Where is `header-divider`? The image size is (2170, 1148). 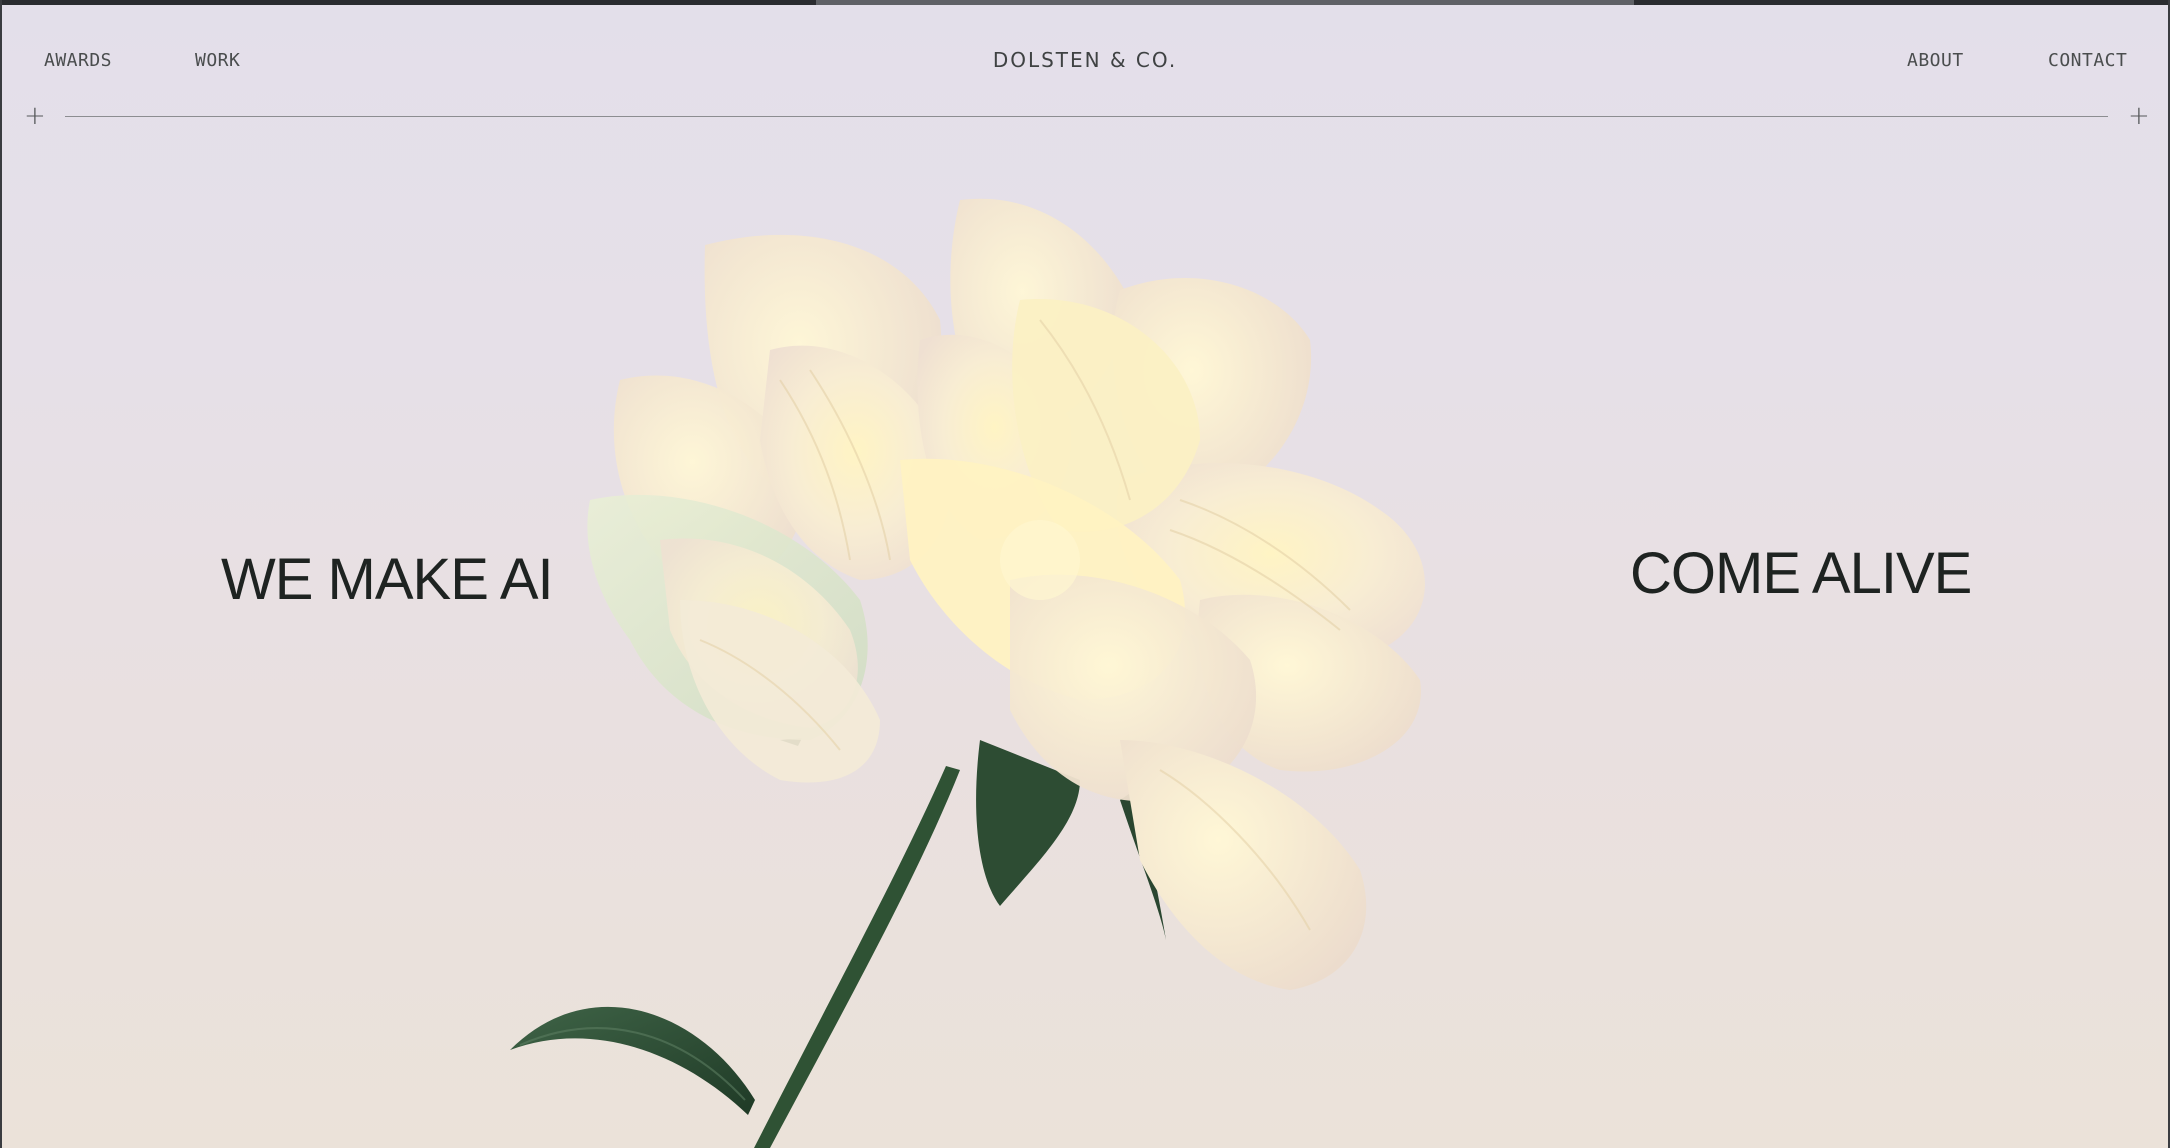
header-divider is located at coordinates (1086, 116).